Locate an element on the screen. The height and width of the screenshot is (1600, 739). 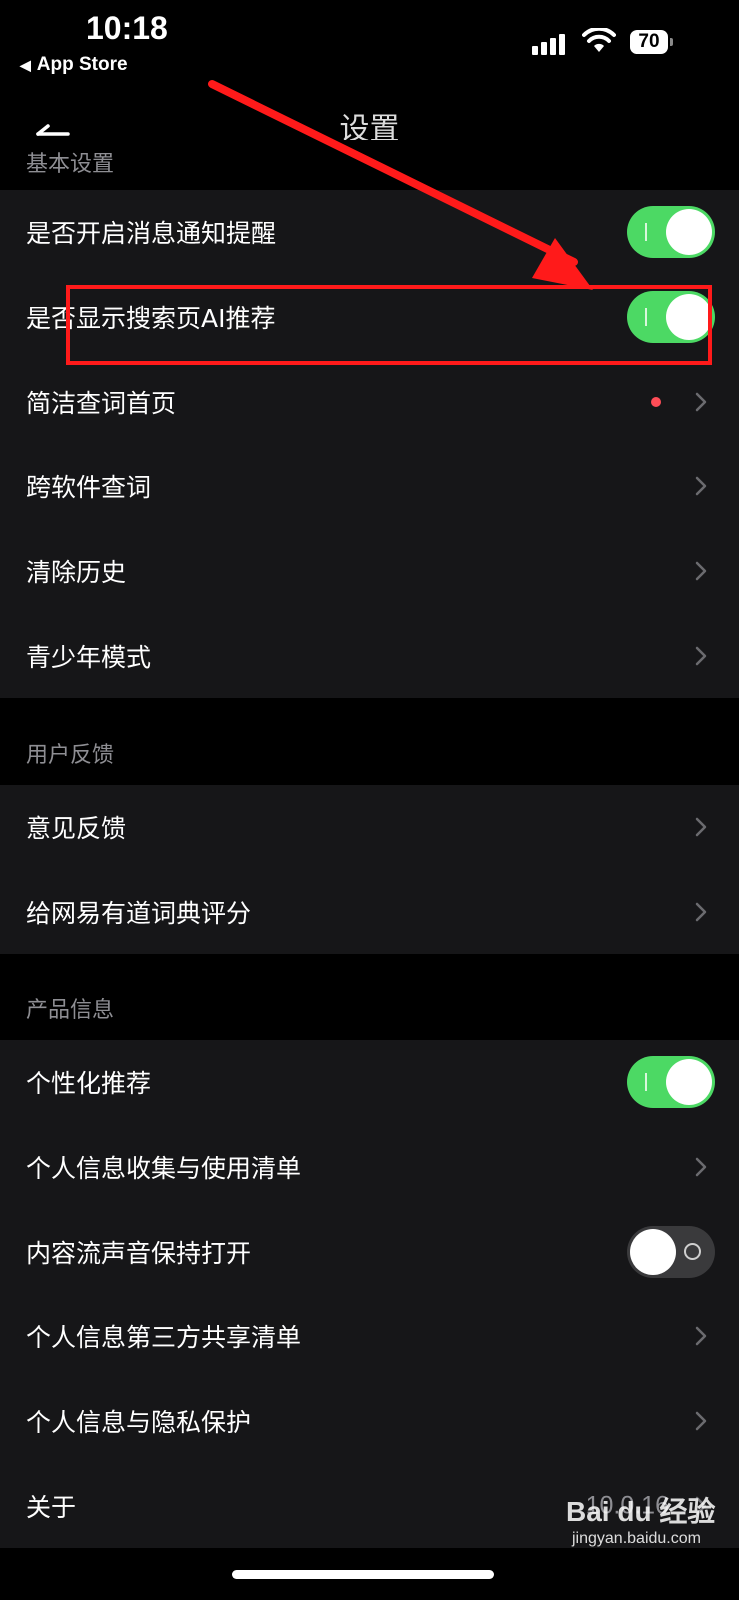
section-header-label: 产品信息 is located at coordinates (70, 1010).